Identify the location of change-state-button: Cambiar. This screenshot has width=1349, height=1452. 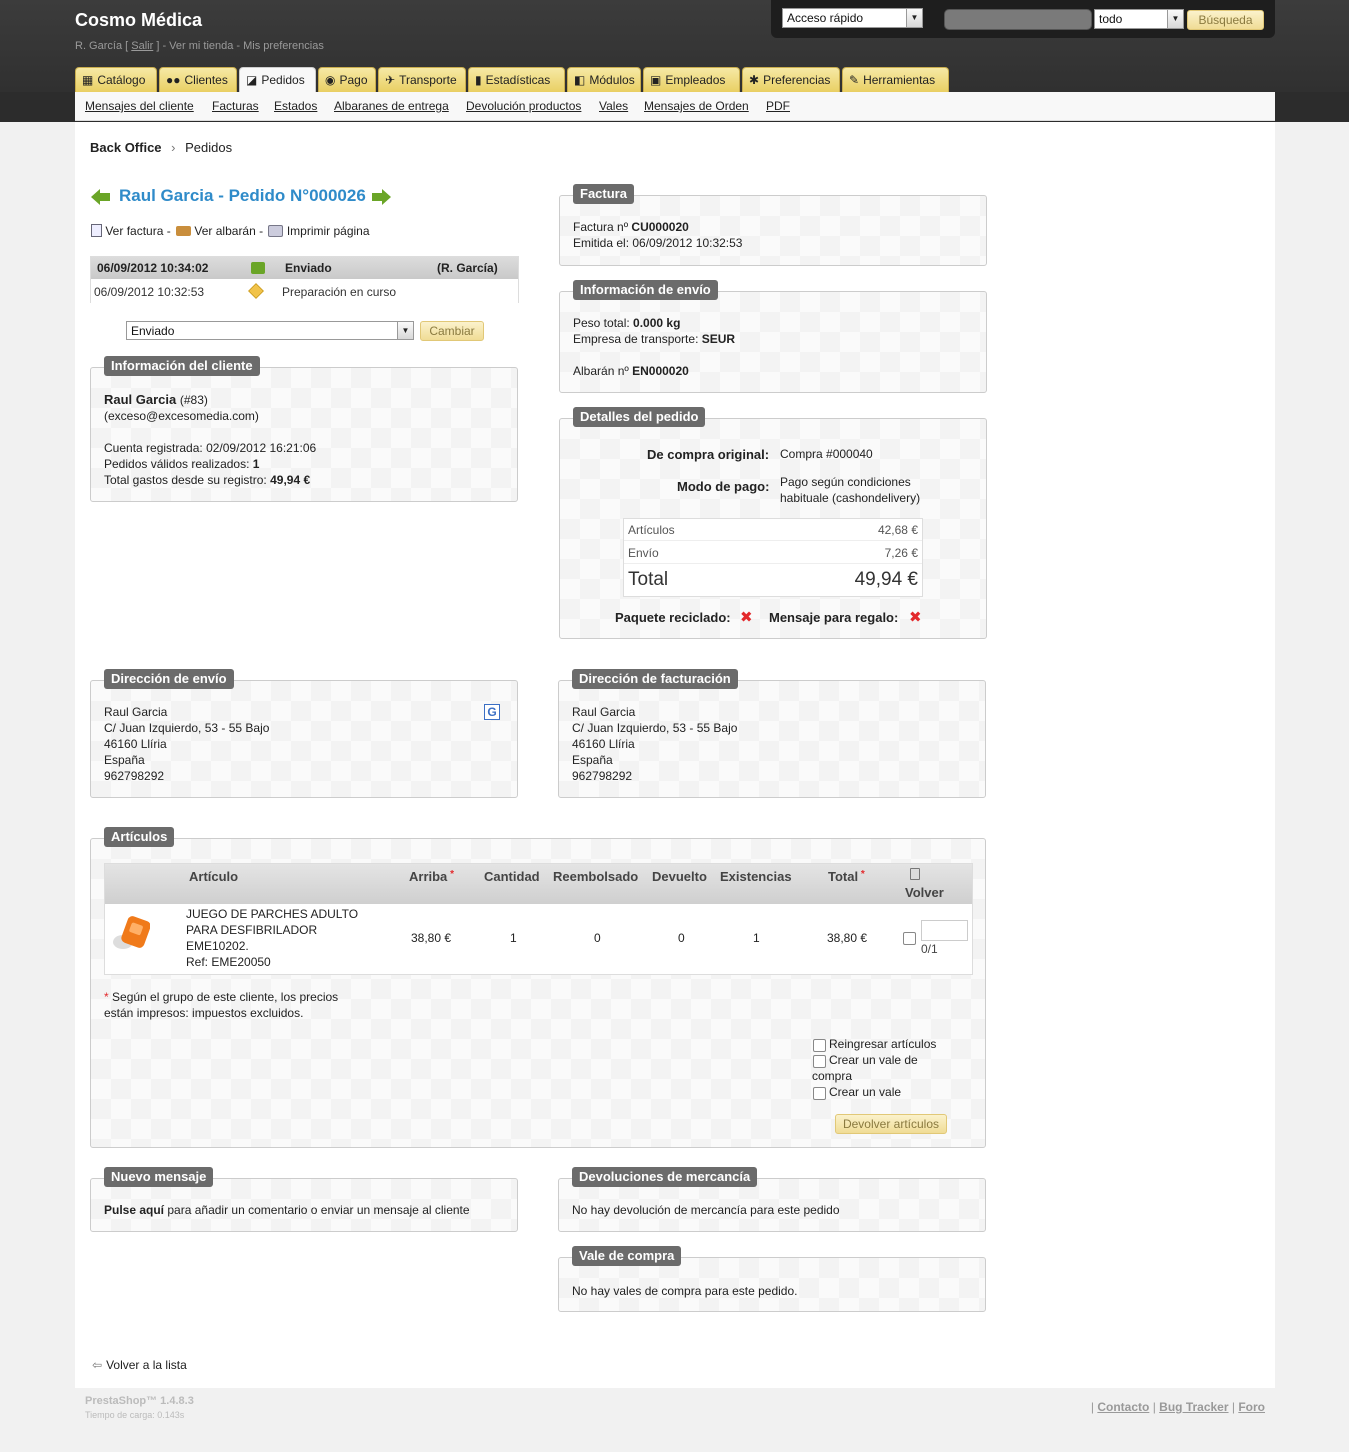
(452, 331).